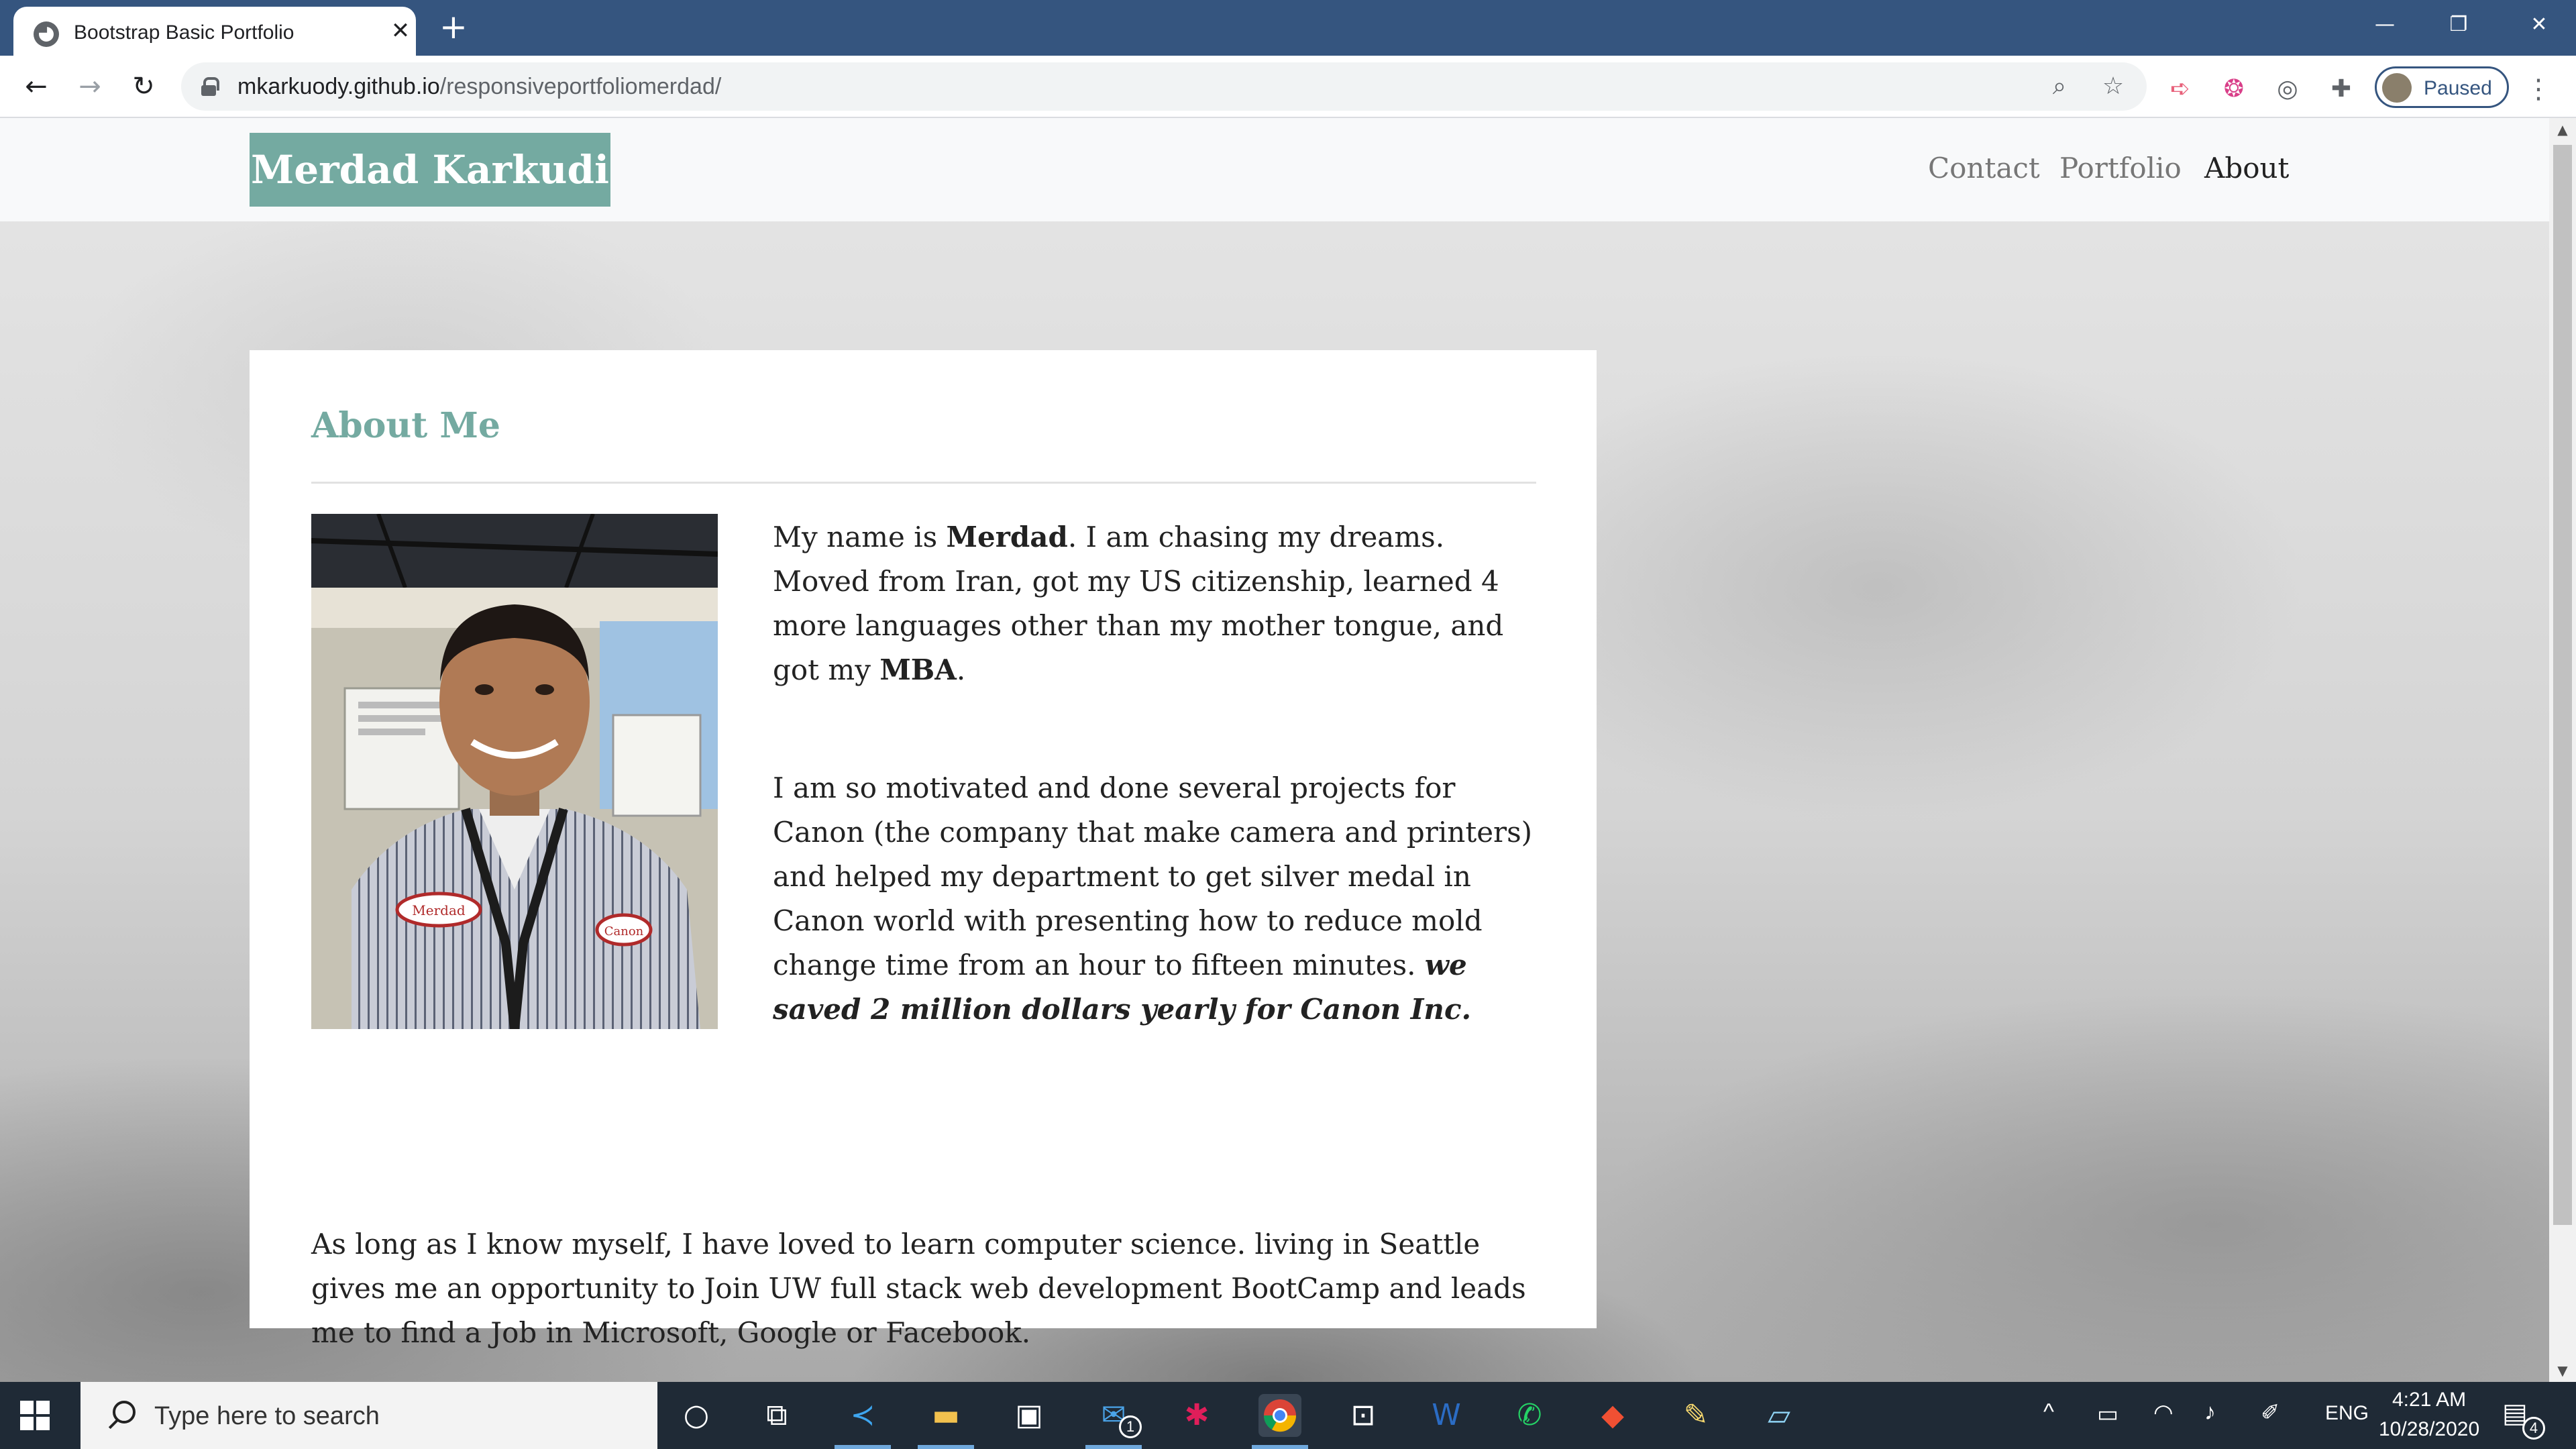  I want to click on avatar, so click(2397, 88).